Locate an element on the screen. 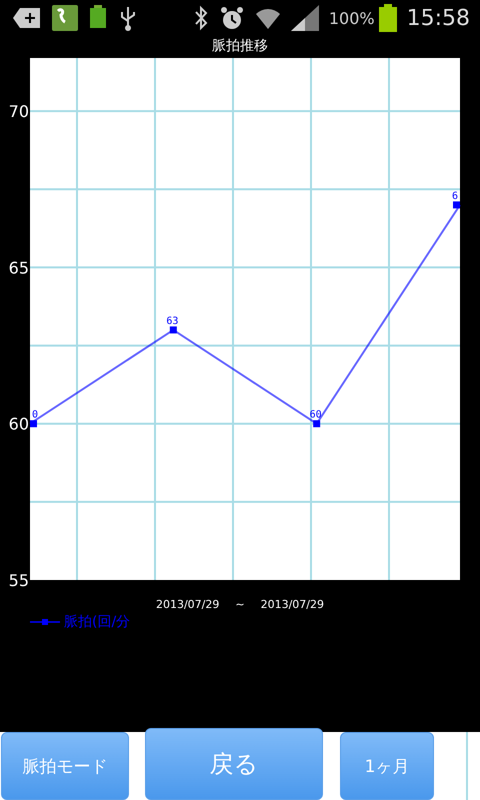 The height and width of the screenshot is (800, 480). axis-label: 60 is located at coordinates (18, 424).